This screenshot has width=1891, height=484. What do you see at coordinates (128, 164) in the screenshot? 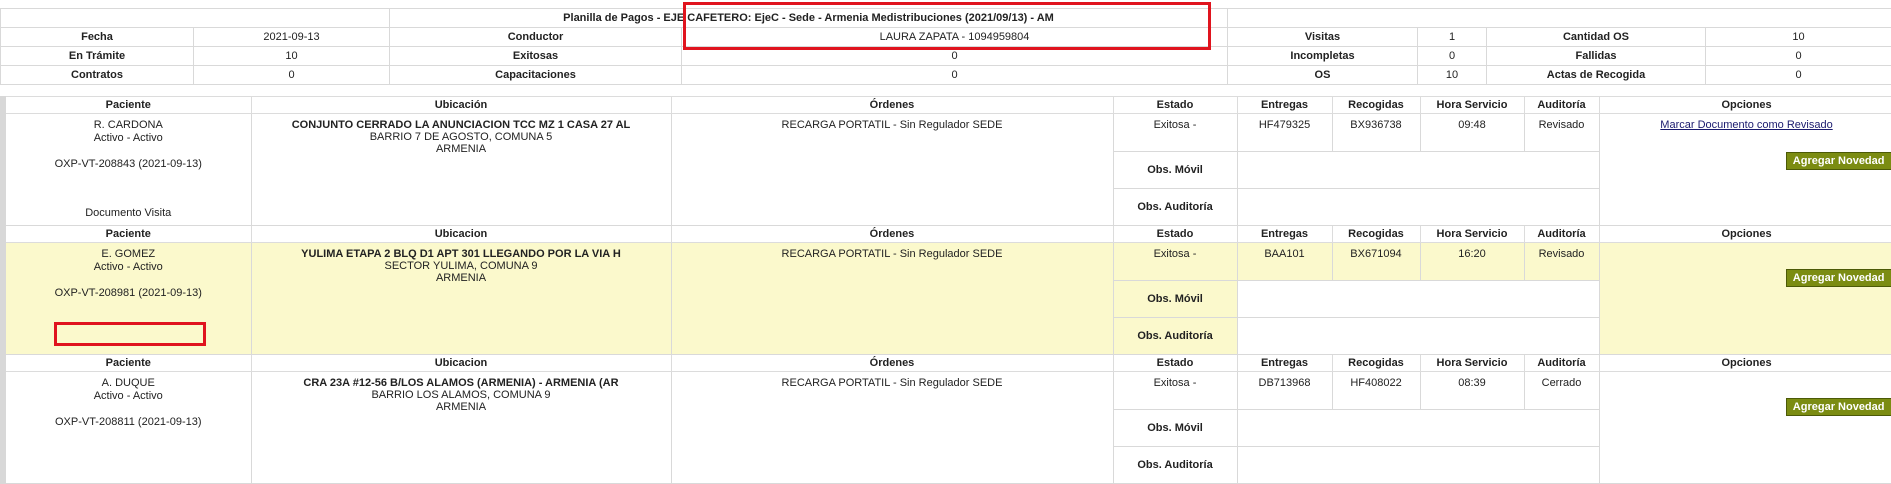
I see `order-code: OXP-VT-208843 (2021-09-13)` at bounding box center [128, 164].